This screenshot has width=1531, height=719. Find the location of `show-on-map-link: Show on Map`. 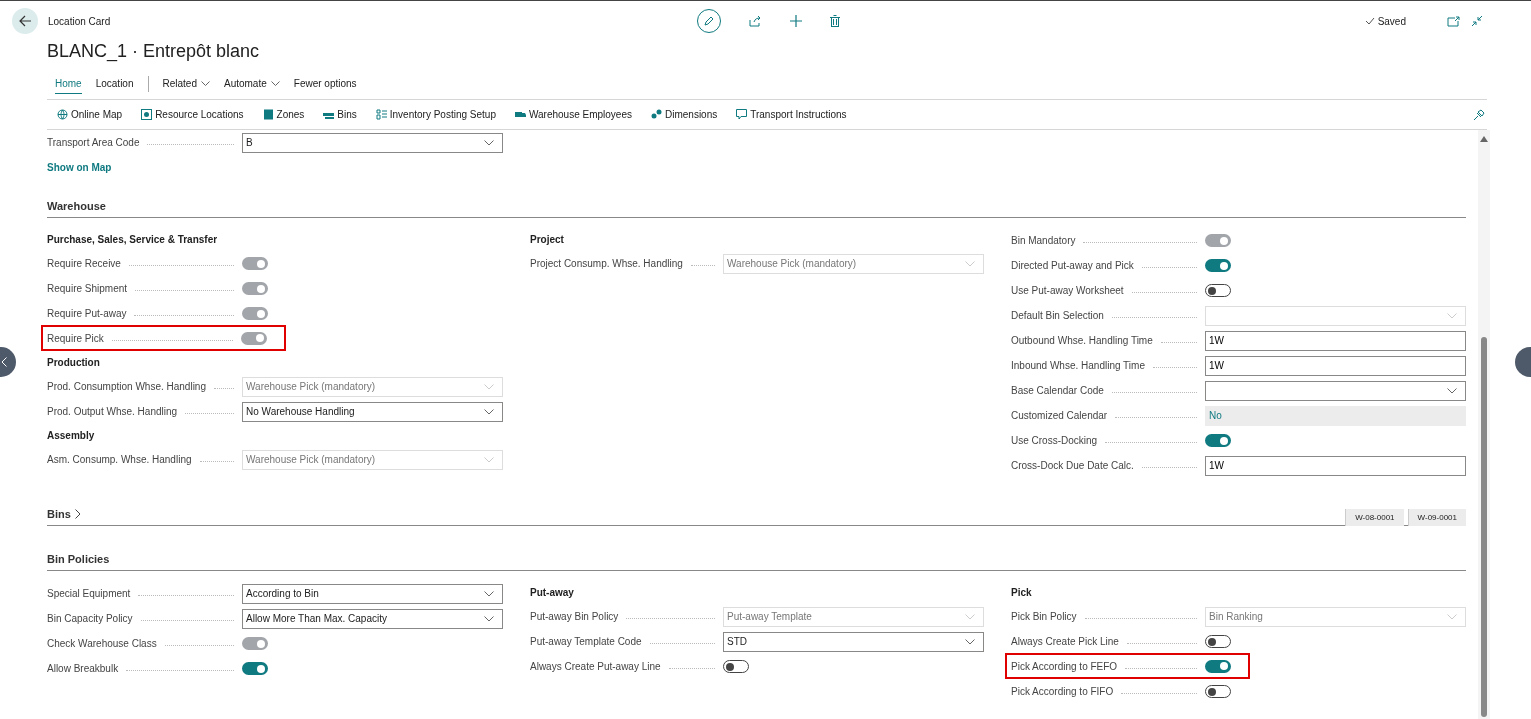

show-on-map-link: Show on Map is located at coordinates (756, 167).